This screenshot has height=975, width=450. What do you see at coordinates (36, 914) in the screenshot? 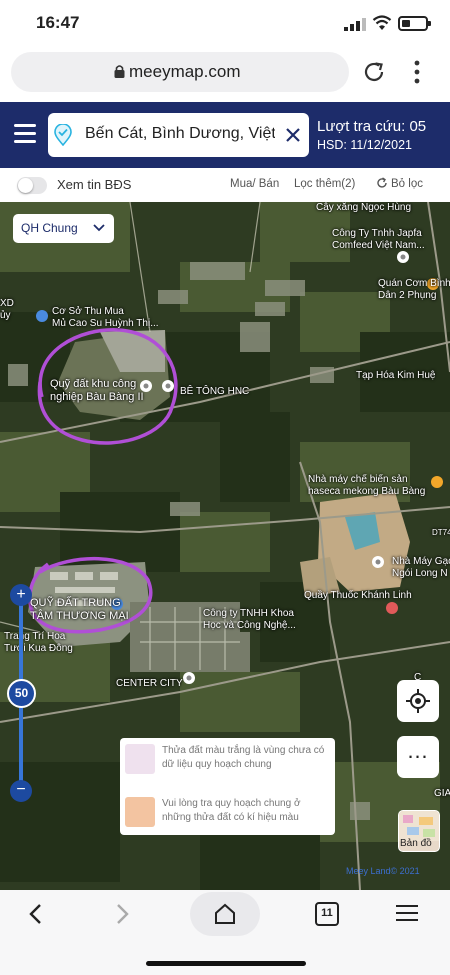
I see `back-icon` at bounding box center [36, 914].